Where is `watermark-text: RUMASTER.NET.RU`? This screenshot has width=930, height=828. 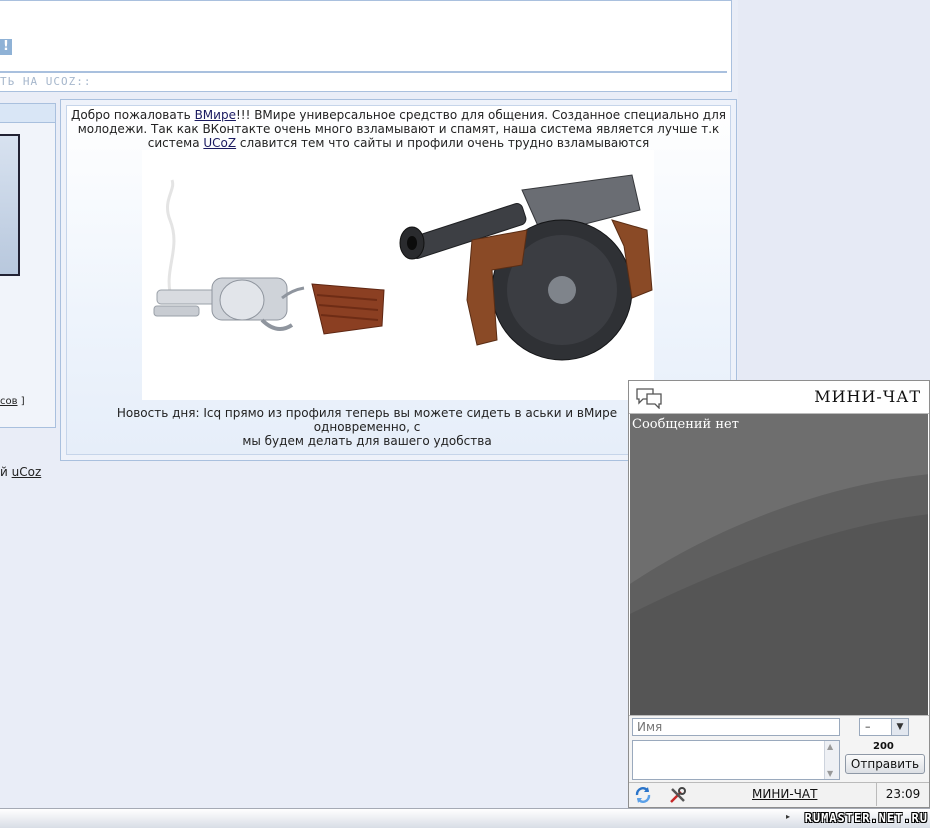
watermark-text: RUMASTER.NET.RU is located at coordinates (866, 818).